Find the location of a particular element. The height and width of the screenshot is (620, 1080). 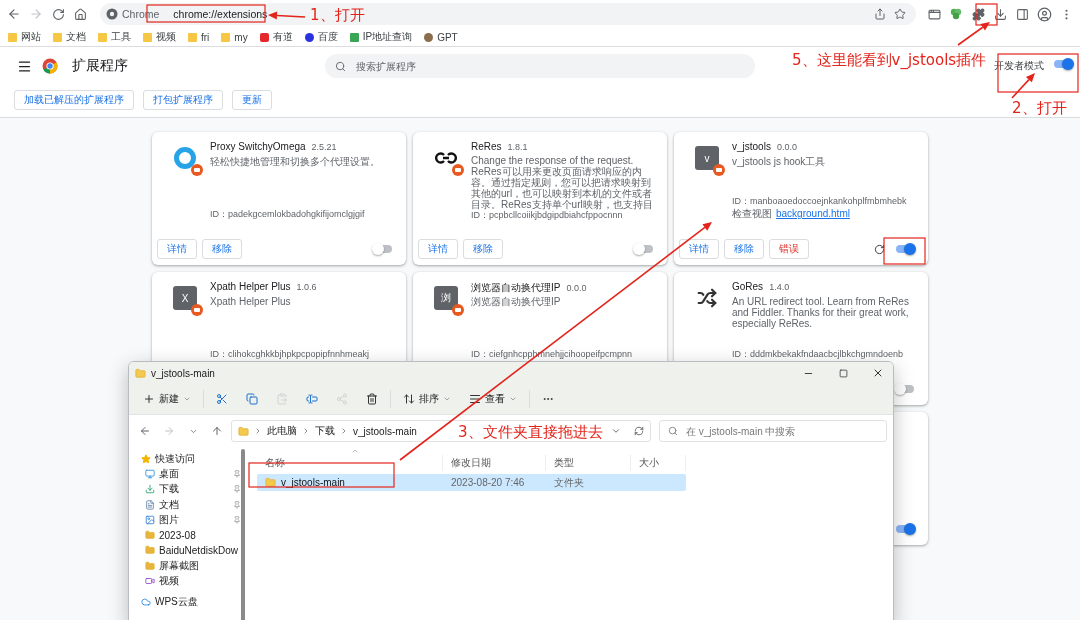

nav-item: 屏幕截图 is located at coordinates (191, 566).